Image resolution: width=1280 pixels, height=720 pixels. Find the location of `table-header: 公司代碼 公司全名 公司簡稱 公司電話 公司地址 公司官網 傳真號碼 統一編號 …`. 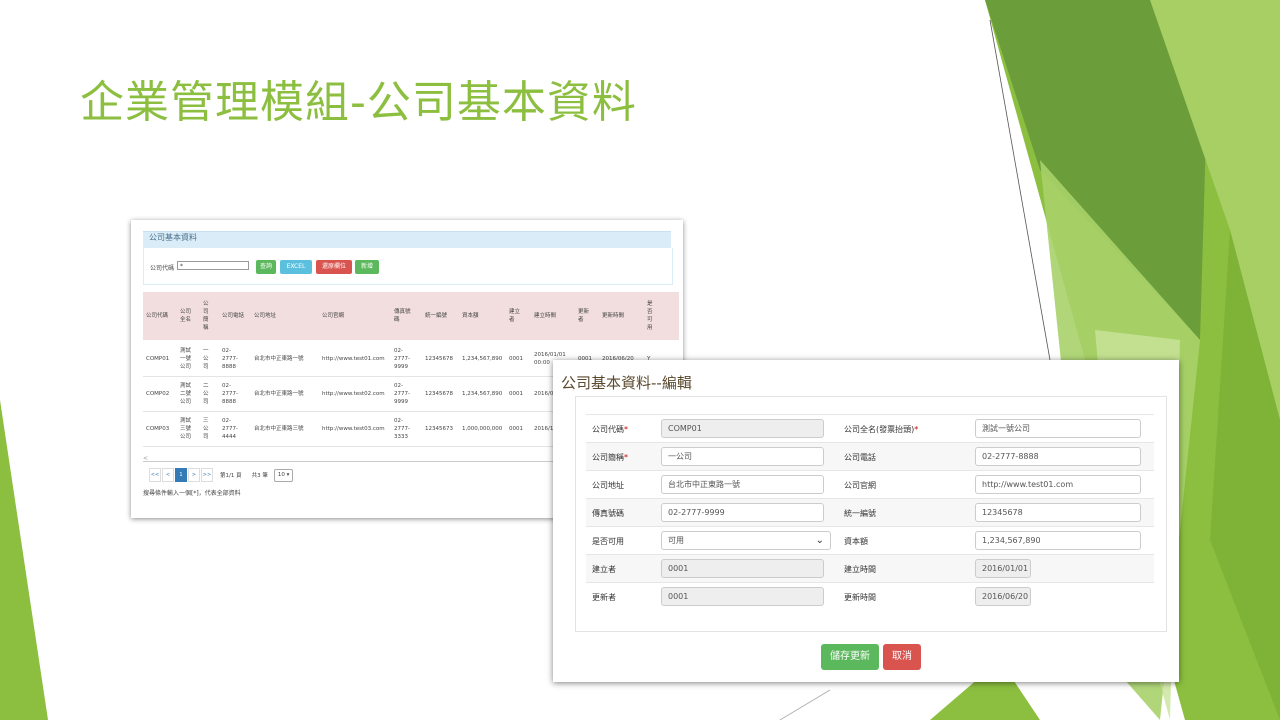

table-header: 公司代碼 公司全名 公司簡稱 公司電話 公司地址 公司官網 傳真號碼 統一編號 … is located at coordinates (411, 316).